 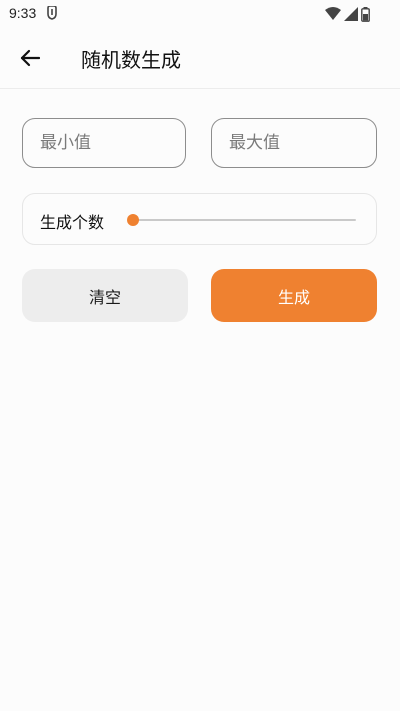 What do you see at coordinates (133, 220) in the screenshot?
I see `slider-thumb` at bounding box center [133, 220].